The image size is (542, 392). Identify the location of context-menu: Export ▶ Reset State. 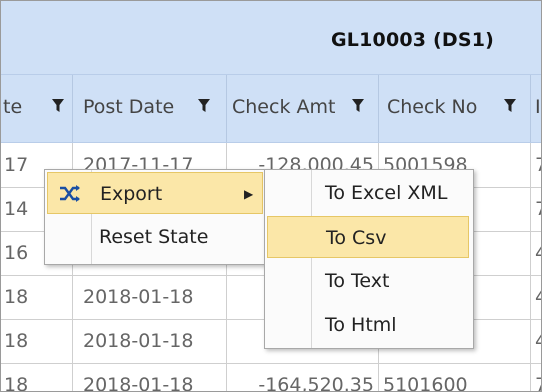
(156, 217).